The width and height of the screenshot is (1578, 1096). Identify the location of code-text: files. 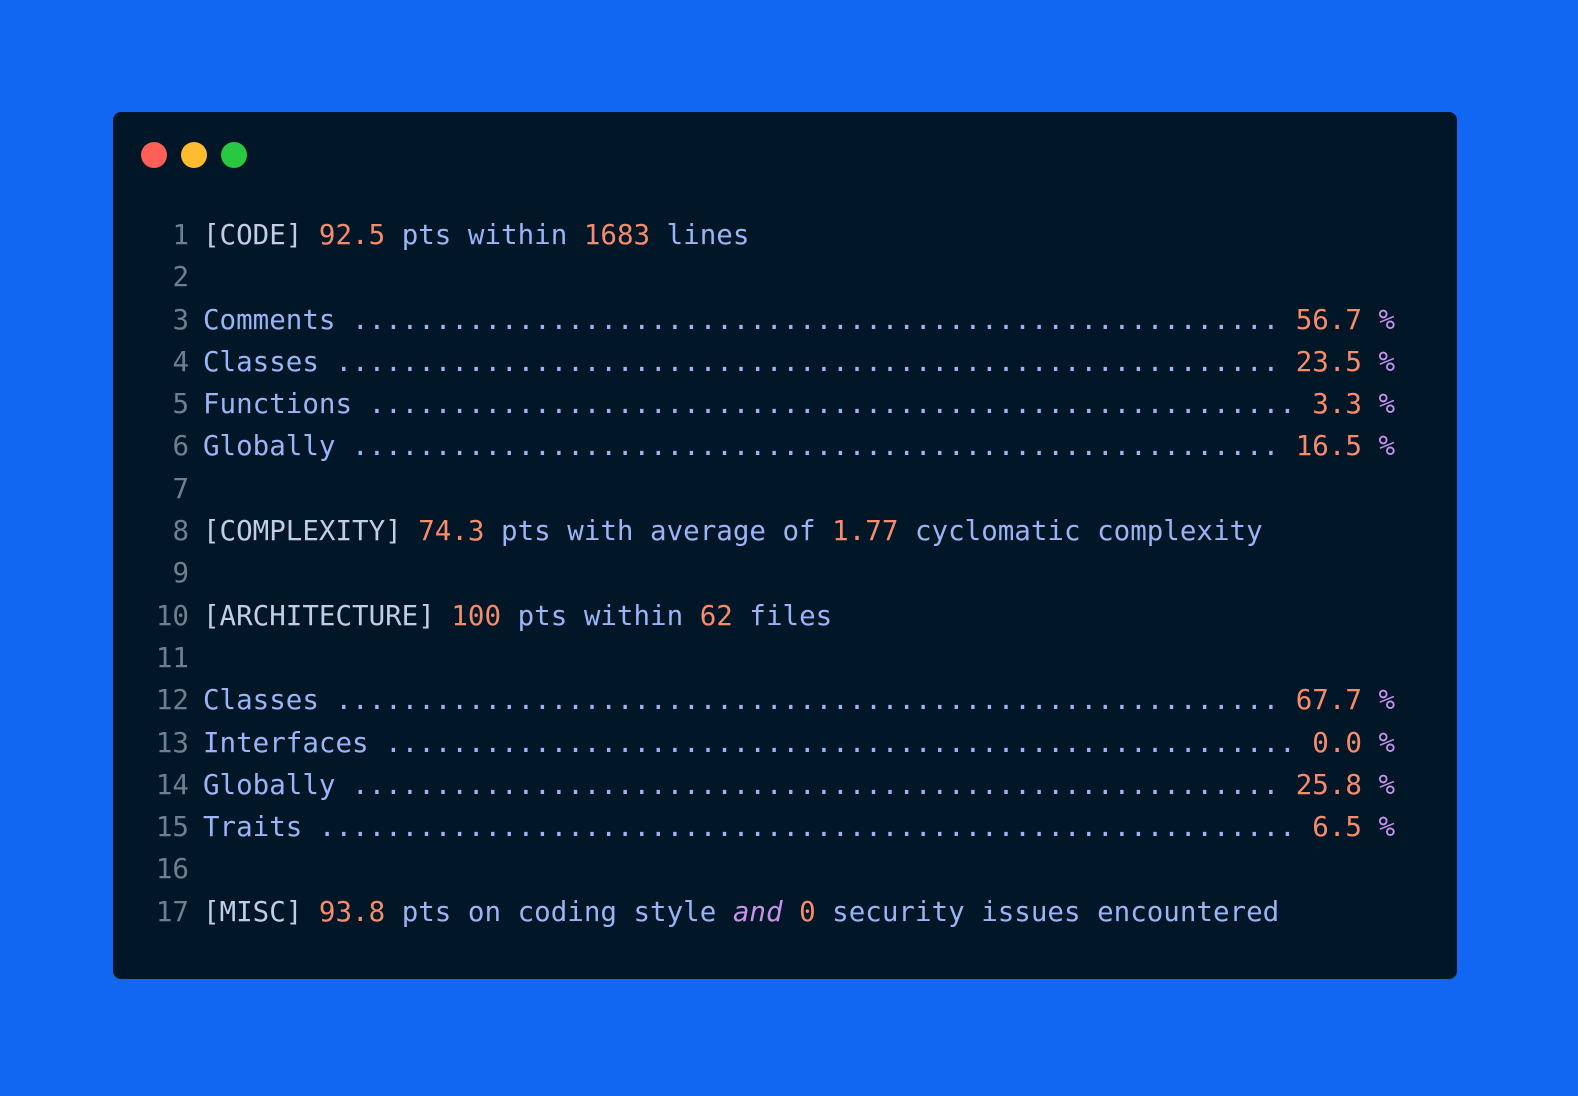
(782, 615).